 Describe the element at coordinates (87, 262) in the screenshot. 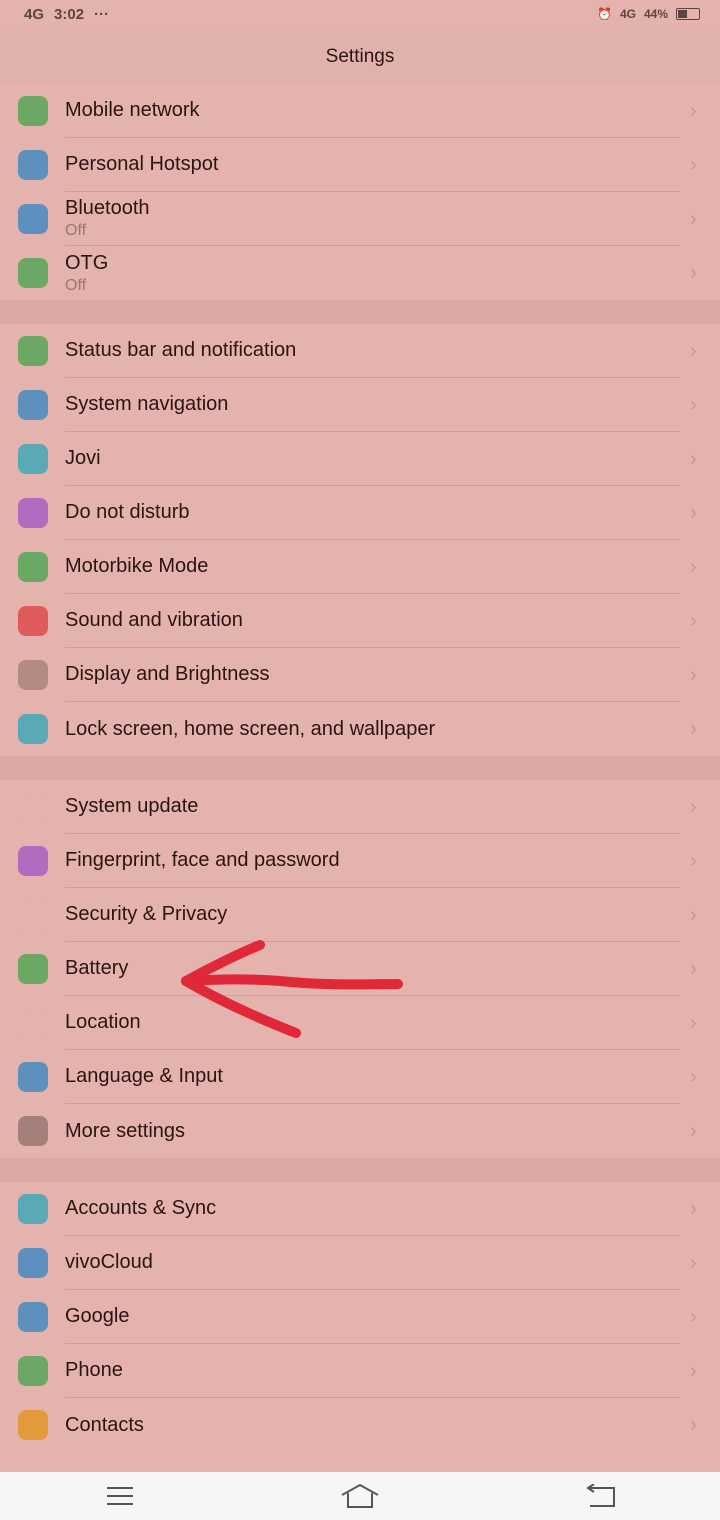

I see `settings-item-label: OTG` at that location.